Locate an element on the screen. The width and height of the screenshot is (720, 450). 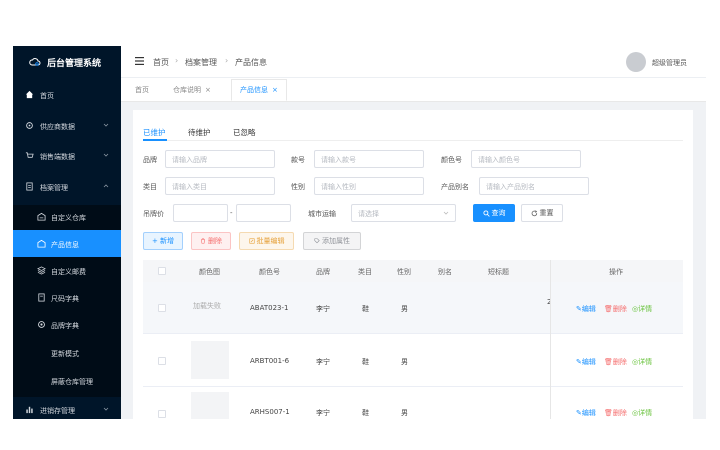
category-input: 请输入类目 is located at coordinates (220, 186).